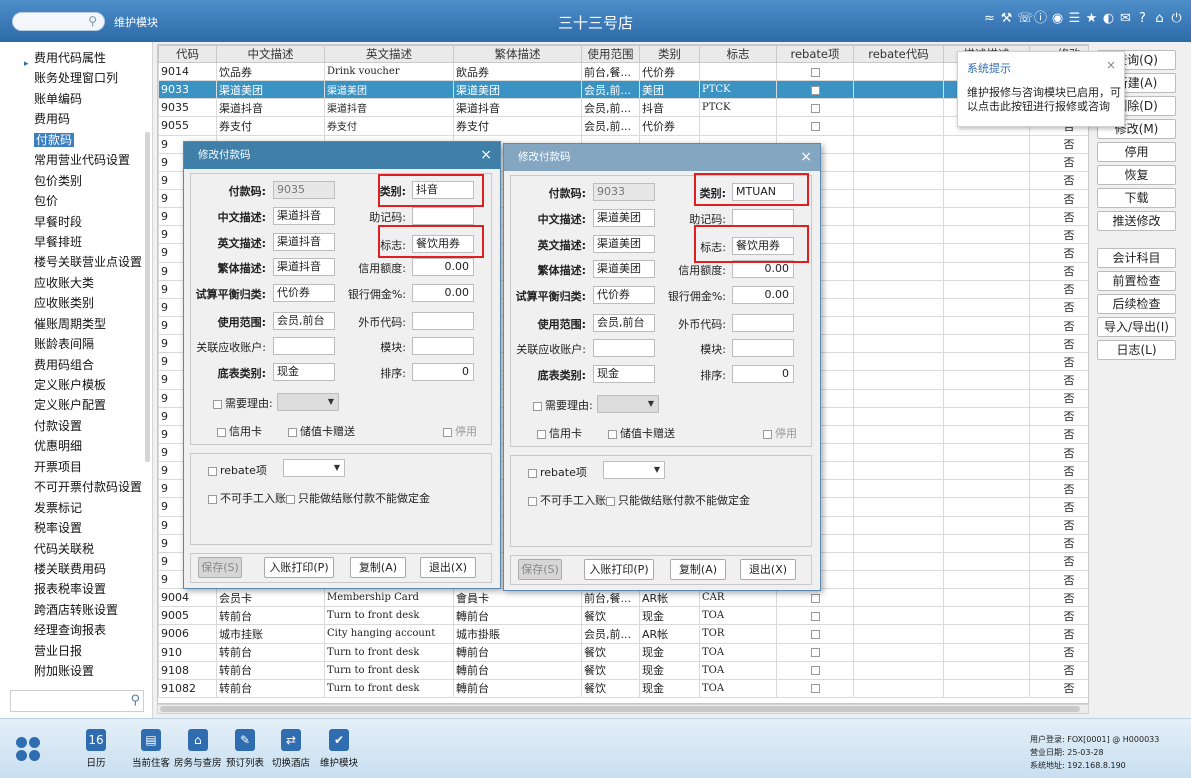  Describe the element at coordinates (1142, 19) in the screenshot. I see `question-icon: ?` at that location.